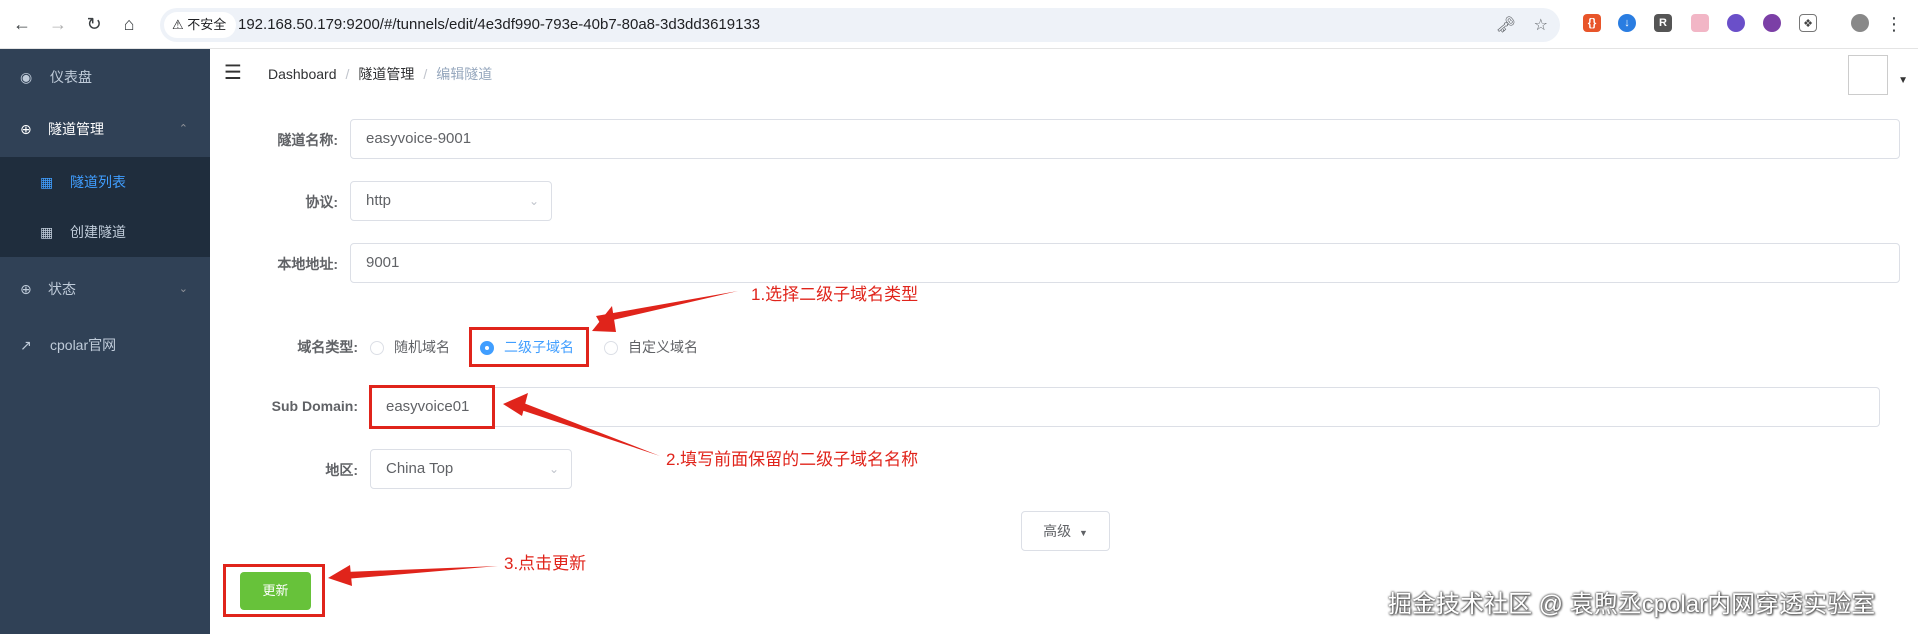 This screenshot has height=634, width=1918. What do you see at coordinates (178, 24) in the screenshot?
I see `warning-icon: ⚠` at bounding box center [178, 24].